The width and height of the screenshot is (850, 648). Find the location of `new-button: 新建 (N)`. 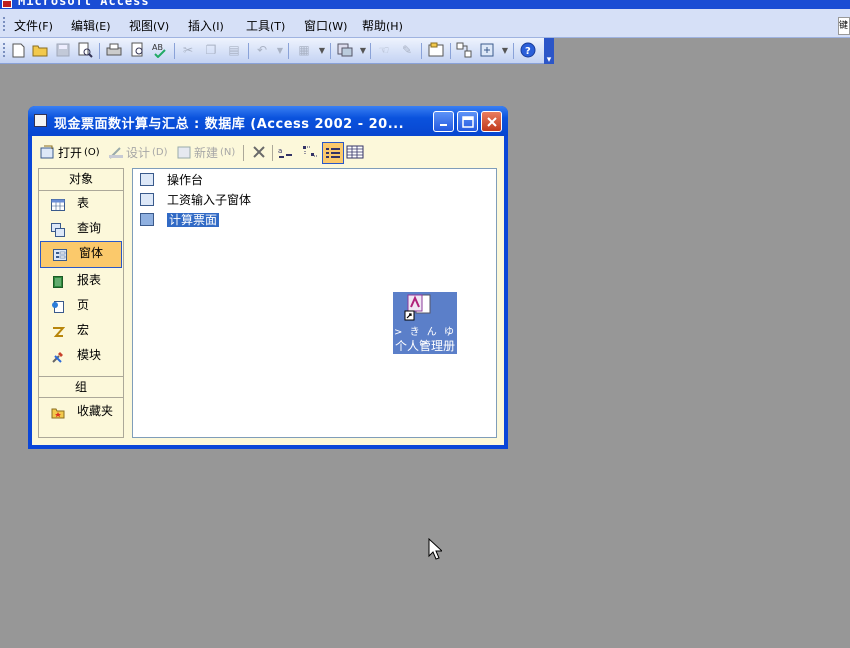

new-button: 新建 (N) is located at coordinates (205, 152).